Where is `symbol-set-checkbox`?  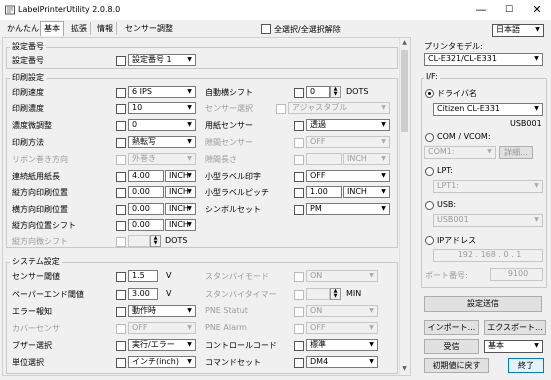 symbol-set-checkbox is located at coordinates (299, 210).